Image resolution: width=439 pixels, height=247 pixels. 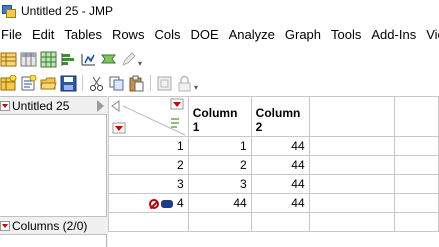 What do you see at coordinates (116, 83) in the screenshot?
I see `copy-icon` at bounding box center [116, 83].